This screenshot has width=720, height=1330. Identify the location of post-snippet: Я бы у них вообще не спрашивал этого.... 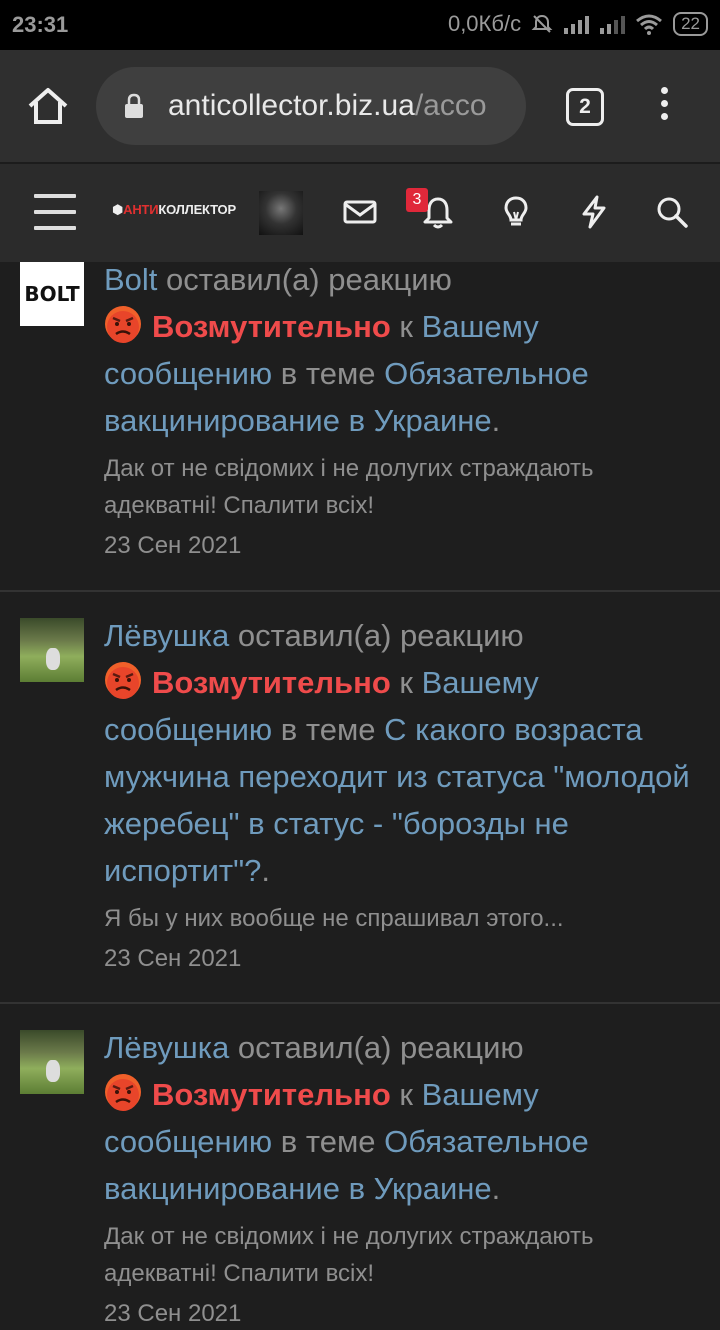
(334, 918).